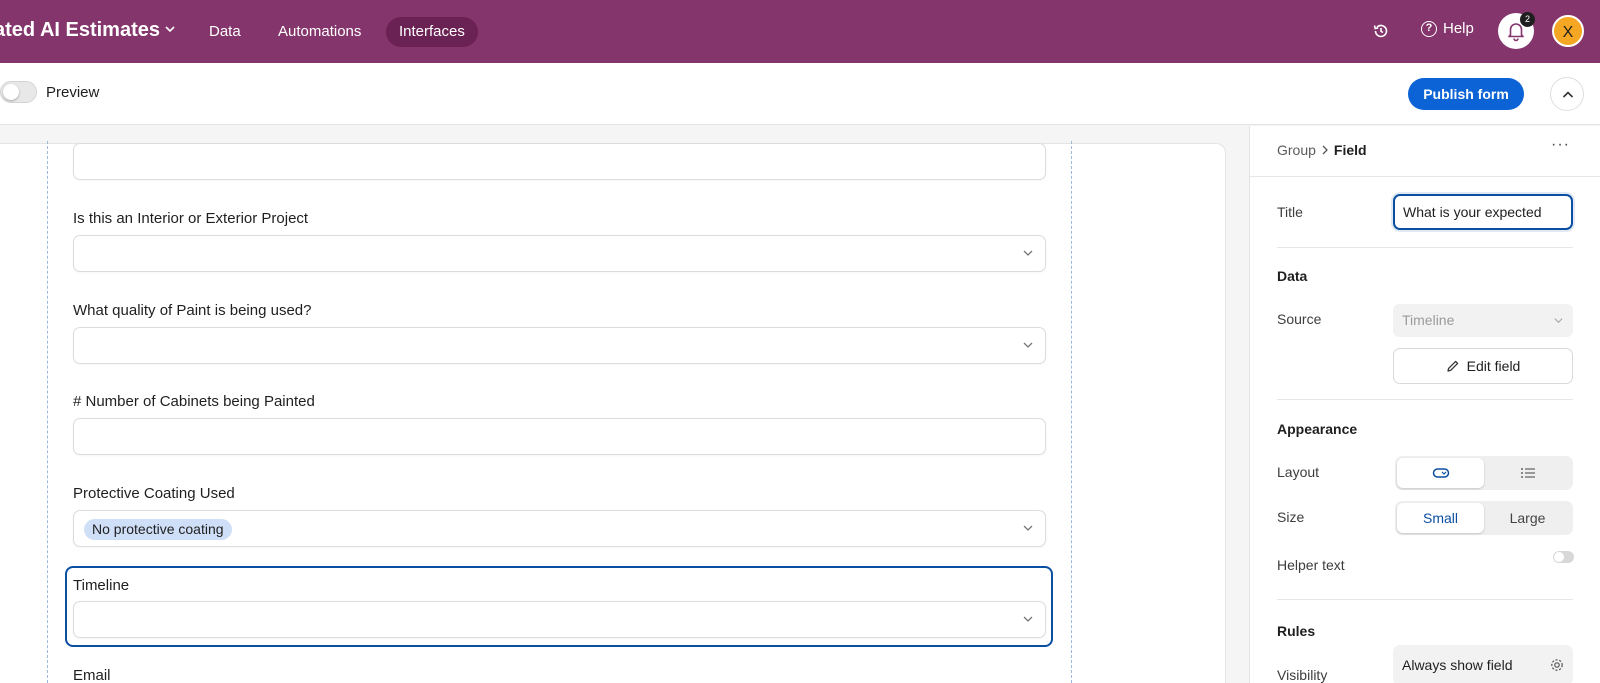 This screenshot has width=1600, height=683. I want to click on layout-label: Layout, so click(1298, 472).